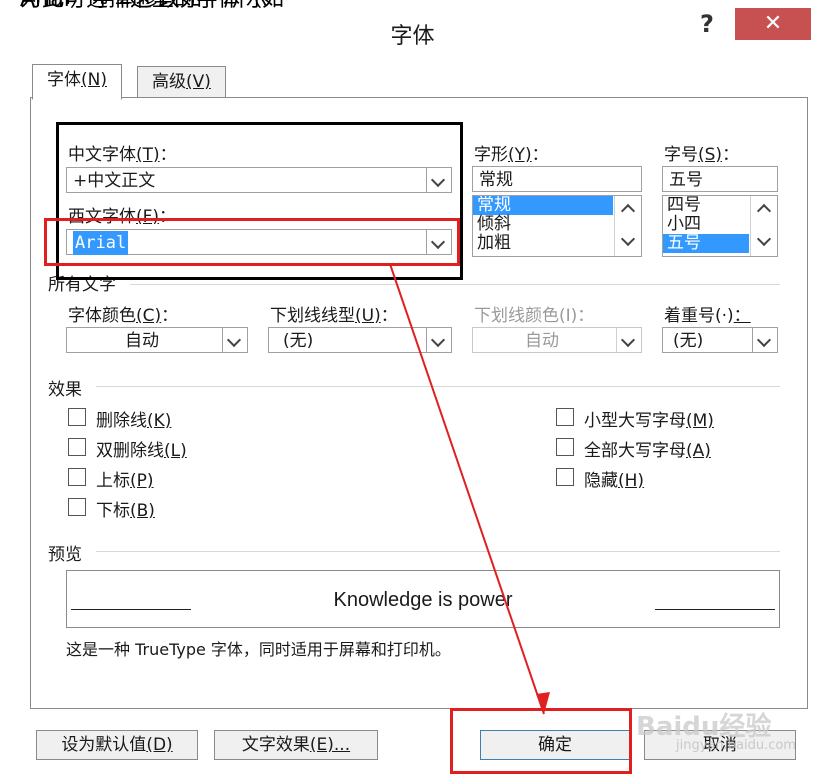 The height and width of the screenshot is (778, 825). I want to click on tab-font-key: (N), so click(94, 80).